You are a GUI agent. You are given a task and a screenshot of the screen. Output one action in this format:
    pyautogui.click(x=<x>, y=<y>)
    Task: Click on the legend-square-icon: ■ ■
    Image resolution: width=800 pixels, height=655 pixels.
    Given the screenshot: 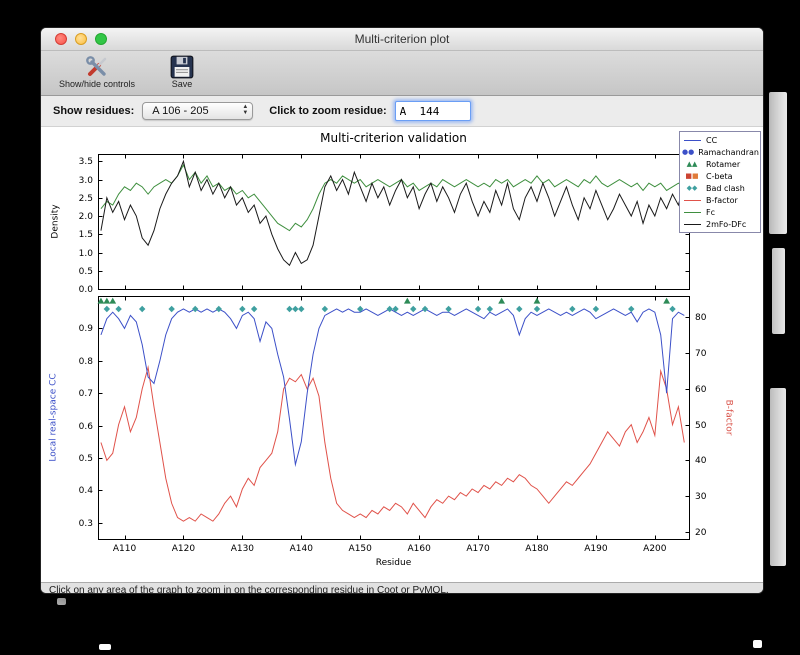 What is the action you would take?
    pyautogui.click(x=692, y=175)
    